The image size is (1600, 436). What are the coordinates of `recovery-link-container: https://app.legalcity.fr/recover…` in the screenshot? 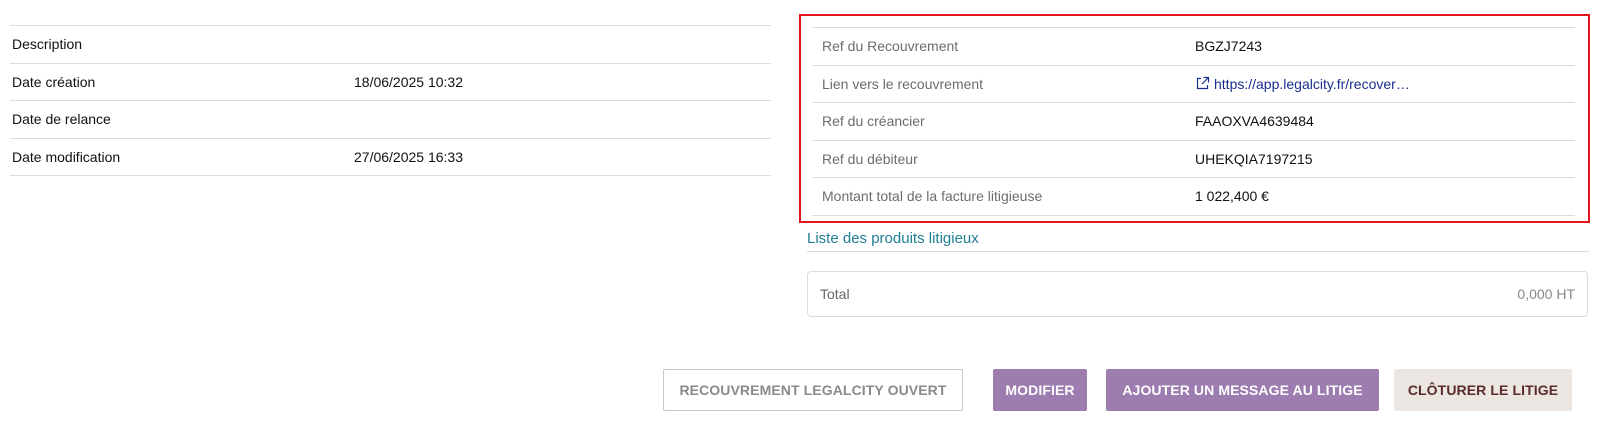 It's located at (1302, 84).